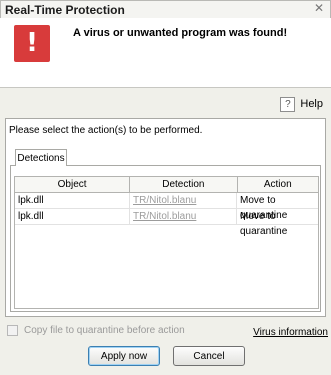  I want to click on exclamation-icon: !, so click(32, 43).